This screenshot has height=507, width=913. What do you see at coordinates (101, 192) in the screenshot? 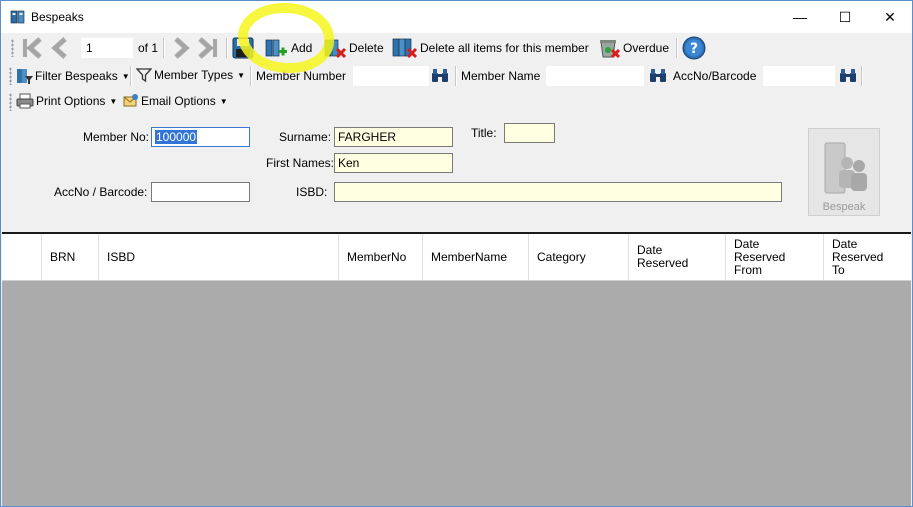
I see `accno-barcode-label: AccNo / Barcode:` at bounding box center [101, 192].